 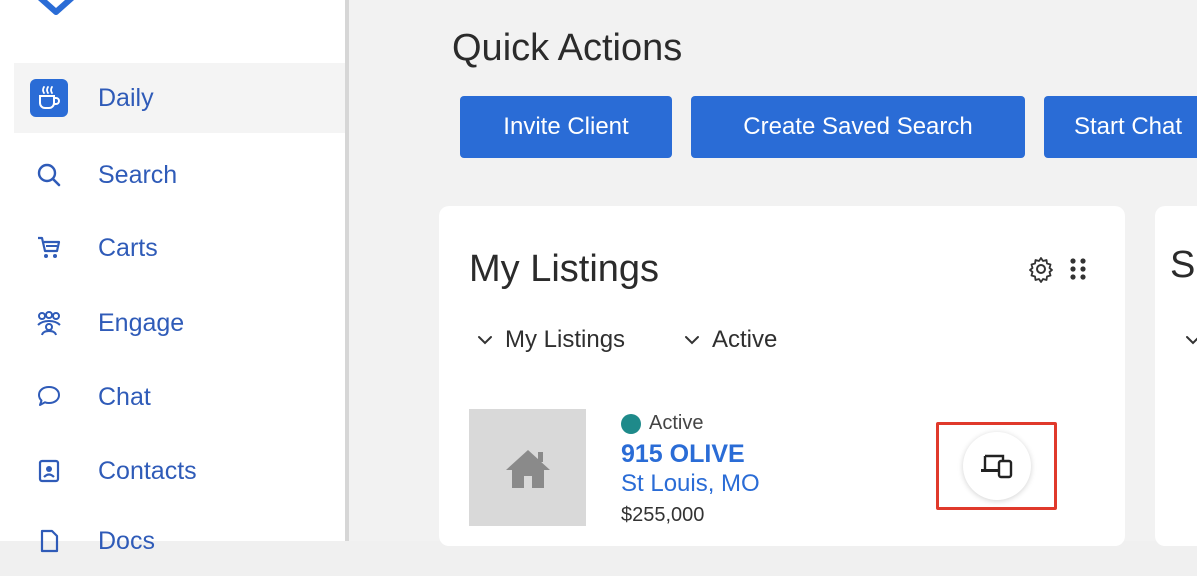 What do you see at coordinates (147, 470) in the screenshot?
I see `sidebar-item-label: Contacts` at bounding box center [147, 470].